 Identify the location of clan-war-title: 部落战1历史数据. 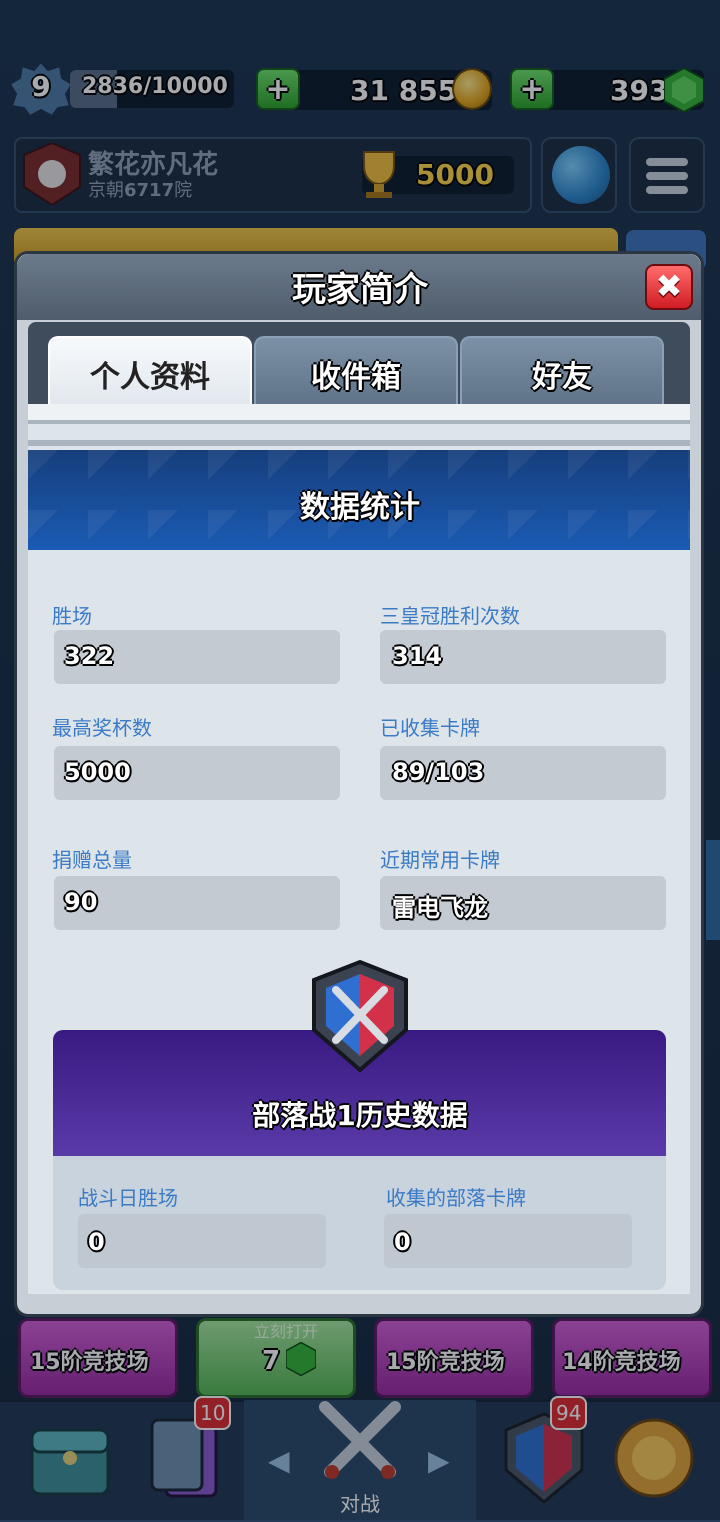
(360, 1115).